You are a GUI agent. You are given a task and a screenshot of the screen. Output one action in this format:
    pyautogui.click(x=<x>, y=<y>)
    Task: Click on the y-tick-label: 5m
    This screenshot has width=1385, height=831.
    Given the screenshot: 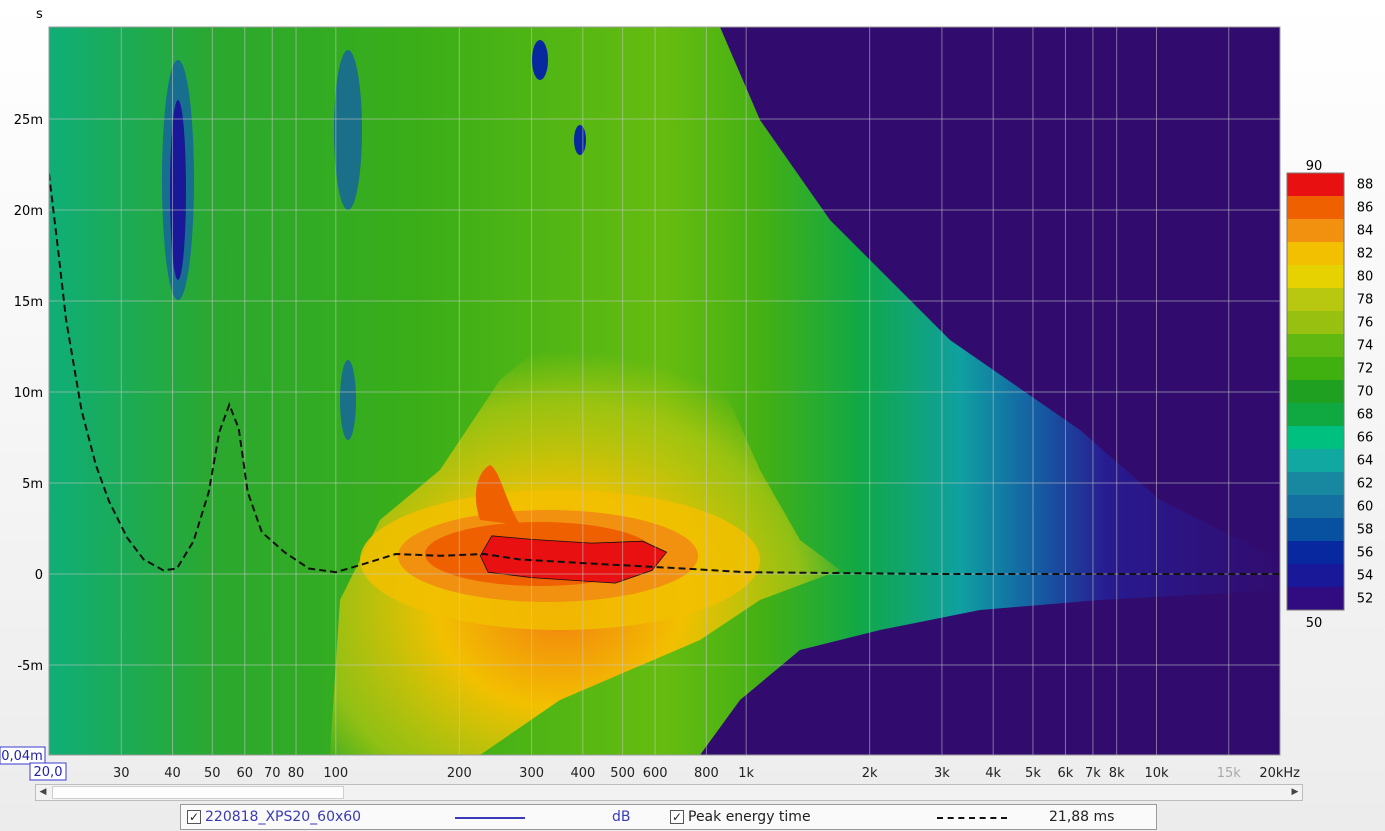 What is the action you would take?
    pyautogui.click(x=32, y=484)
    